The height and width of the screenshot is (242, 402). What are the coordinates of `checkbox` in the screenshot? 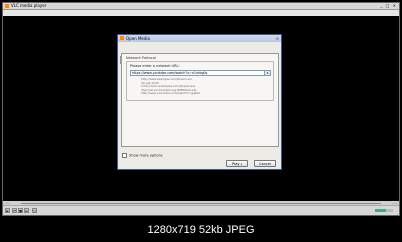 It's located at (124, 155).